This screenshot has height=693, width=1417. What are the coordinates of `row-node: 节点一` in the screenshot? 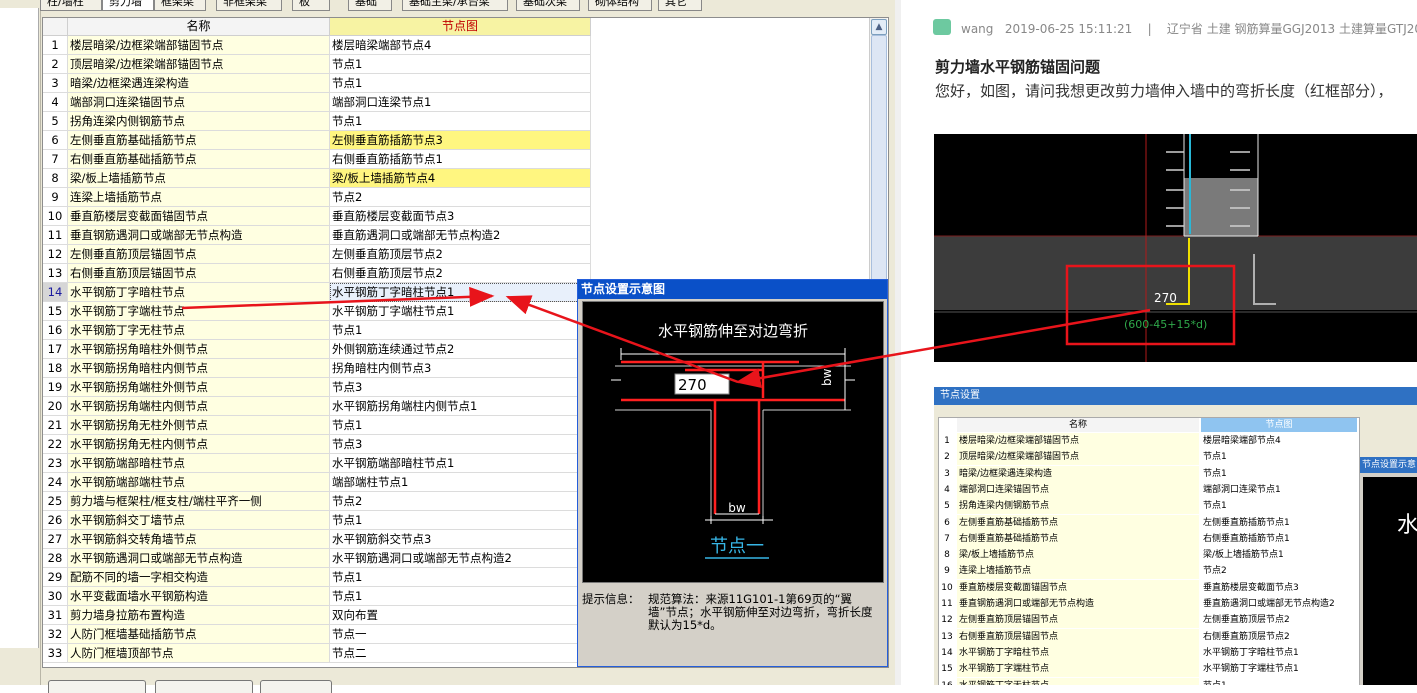 It's located at (460, 634).